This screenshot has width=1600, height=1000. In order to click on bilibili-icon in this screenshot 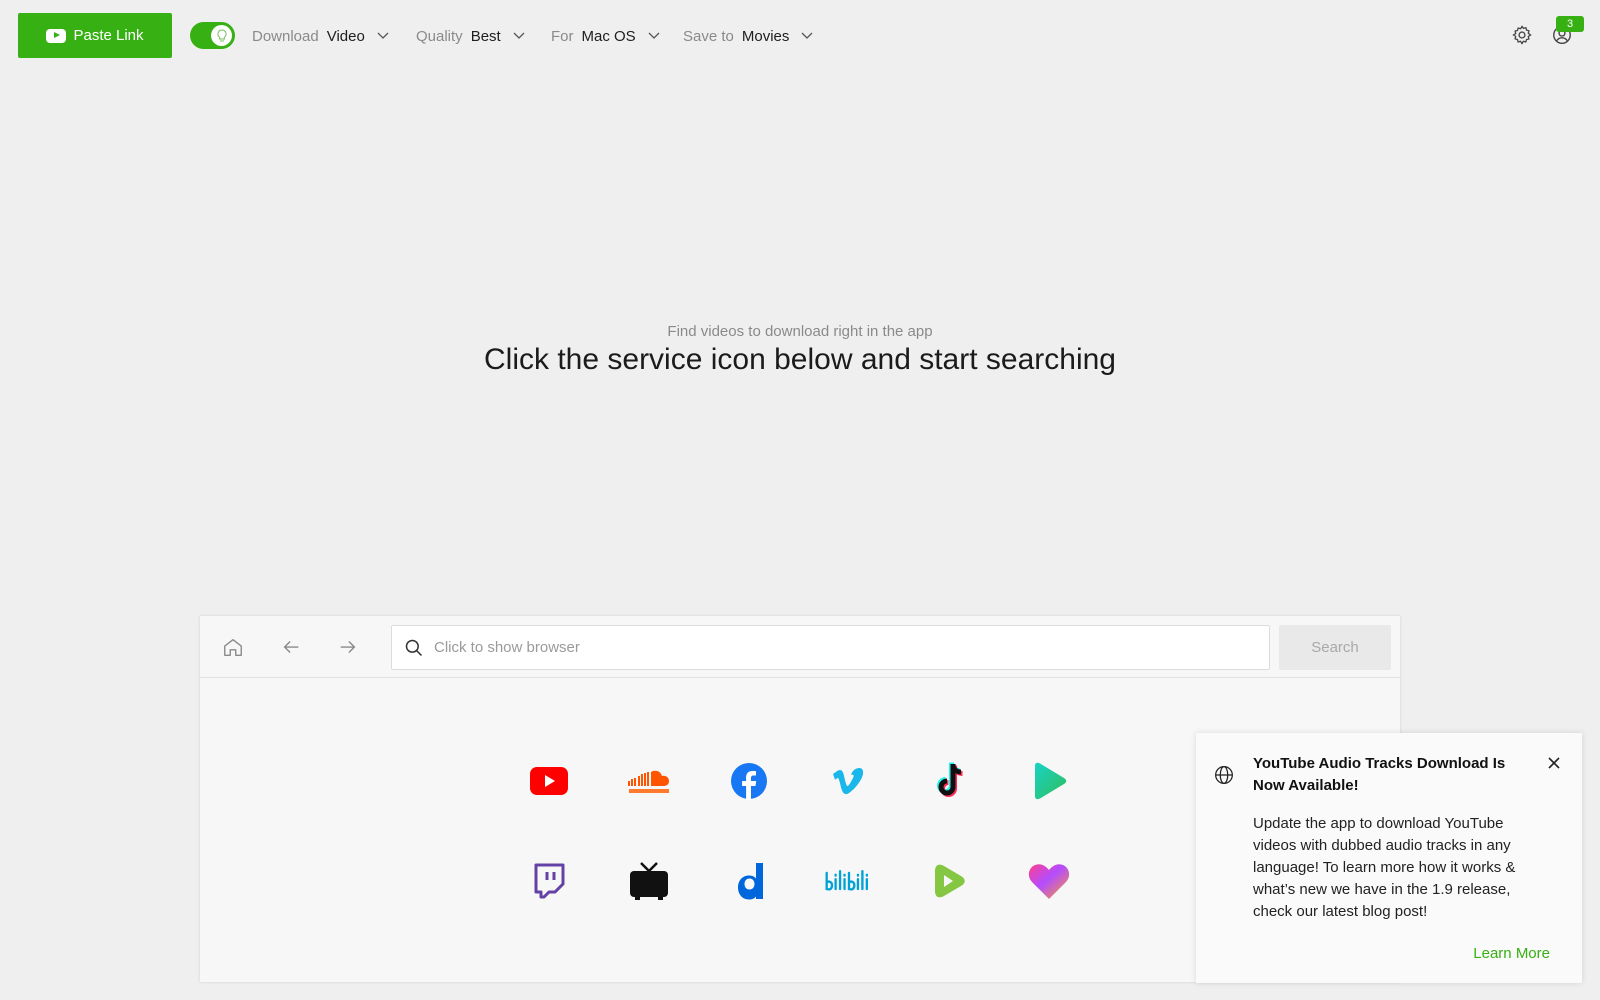, I will do `click(849, 881)`.